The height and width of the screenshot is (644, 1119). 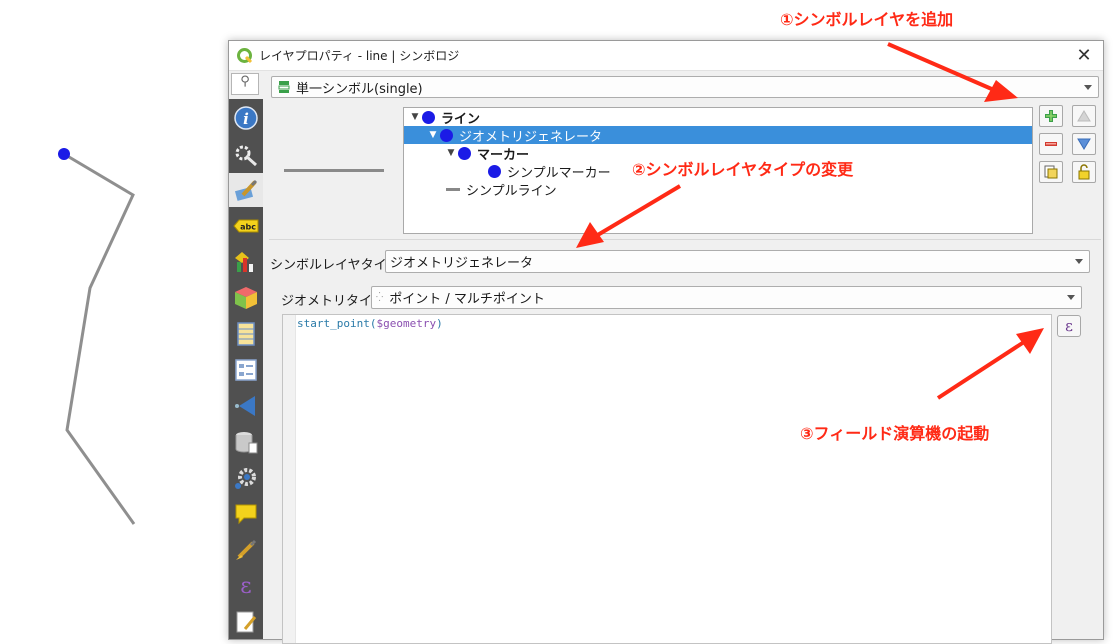 I want to click on expression-text: start_point($geometry), so click(x=370, y=323).